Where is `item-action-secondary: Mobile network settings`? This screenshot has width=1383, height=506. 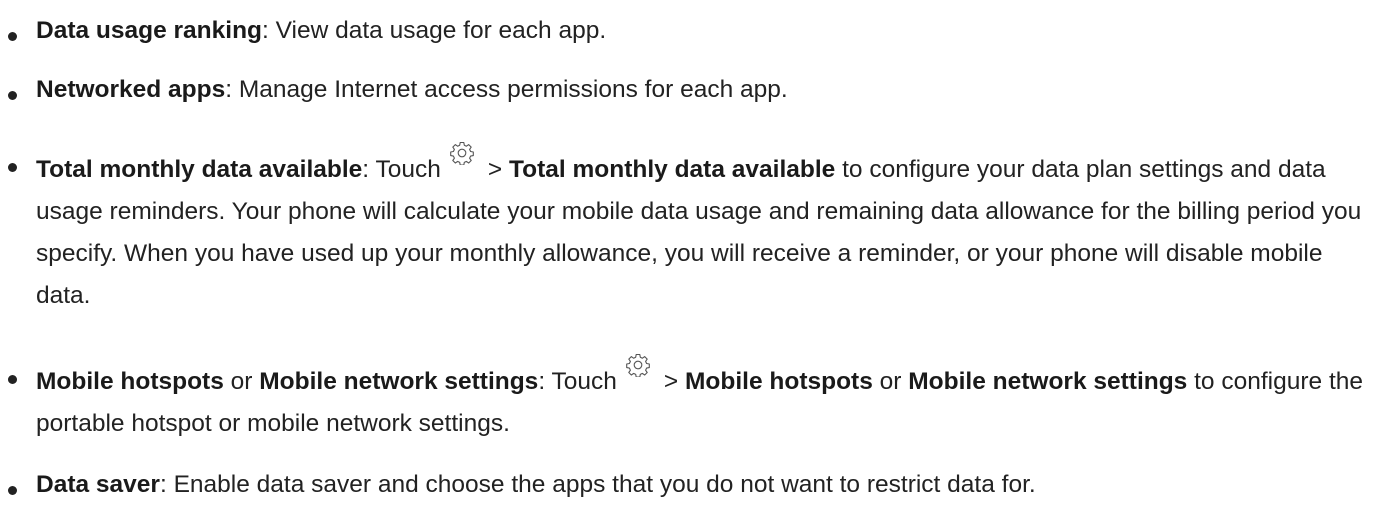 item-action-secondary: Mobile network settings is located at coordinates (1048, 381).